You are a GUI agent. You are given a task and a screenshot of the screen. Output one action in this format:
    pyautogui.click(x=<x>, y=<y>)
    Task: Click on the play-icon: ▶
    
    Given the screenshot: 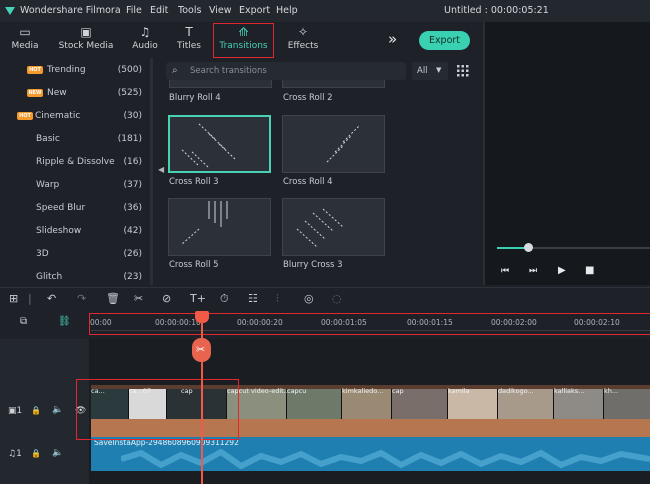 What is the action you would take?
    pyautogui.click(x=562, y=270)
    